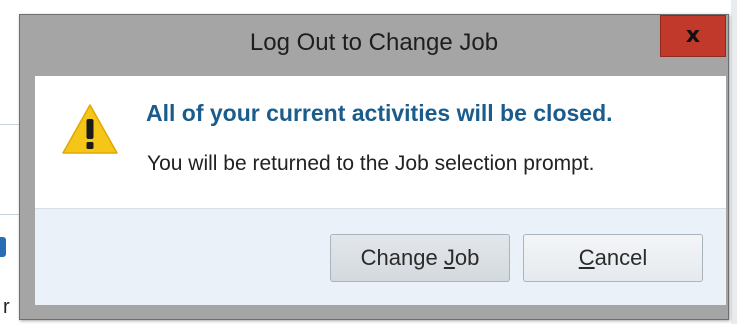 The height and width of the screenshot is (324, 737). I want to click on change-job-button: Change Job, so click(420, 258).